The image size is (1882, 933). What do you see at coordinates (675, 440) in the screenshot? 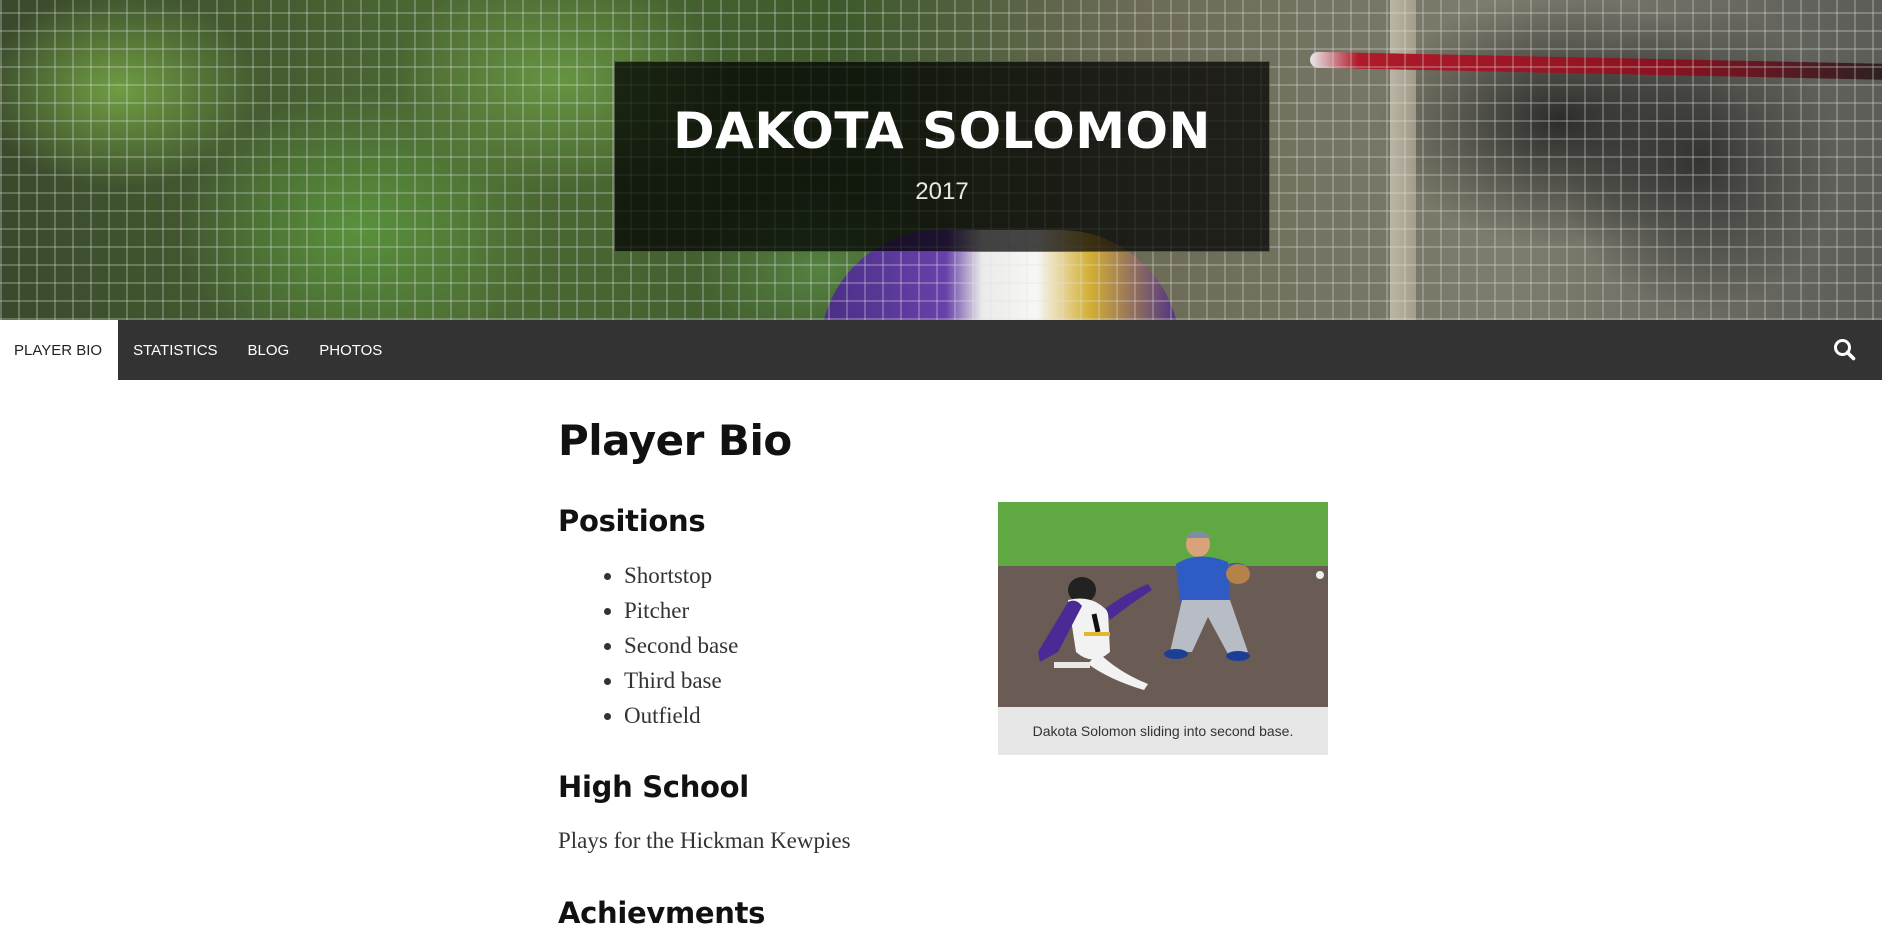
I see `page-title: Player Bio` at bounding box center [675, 440].